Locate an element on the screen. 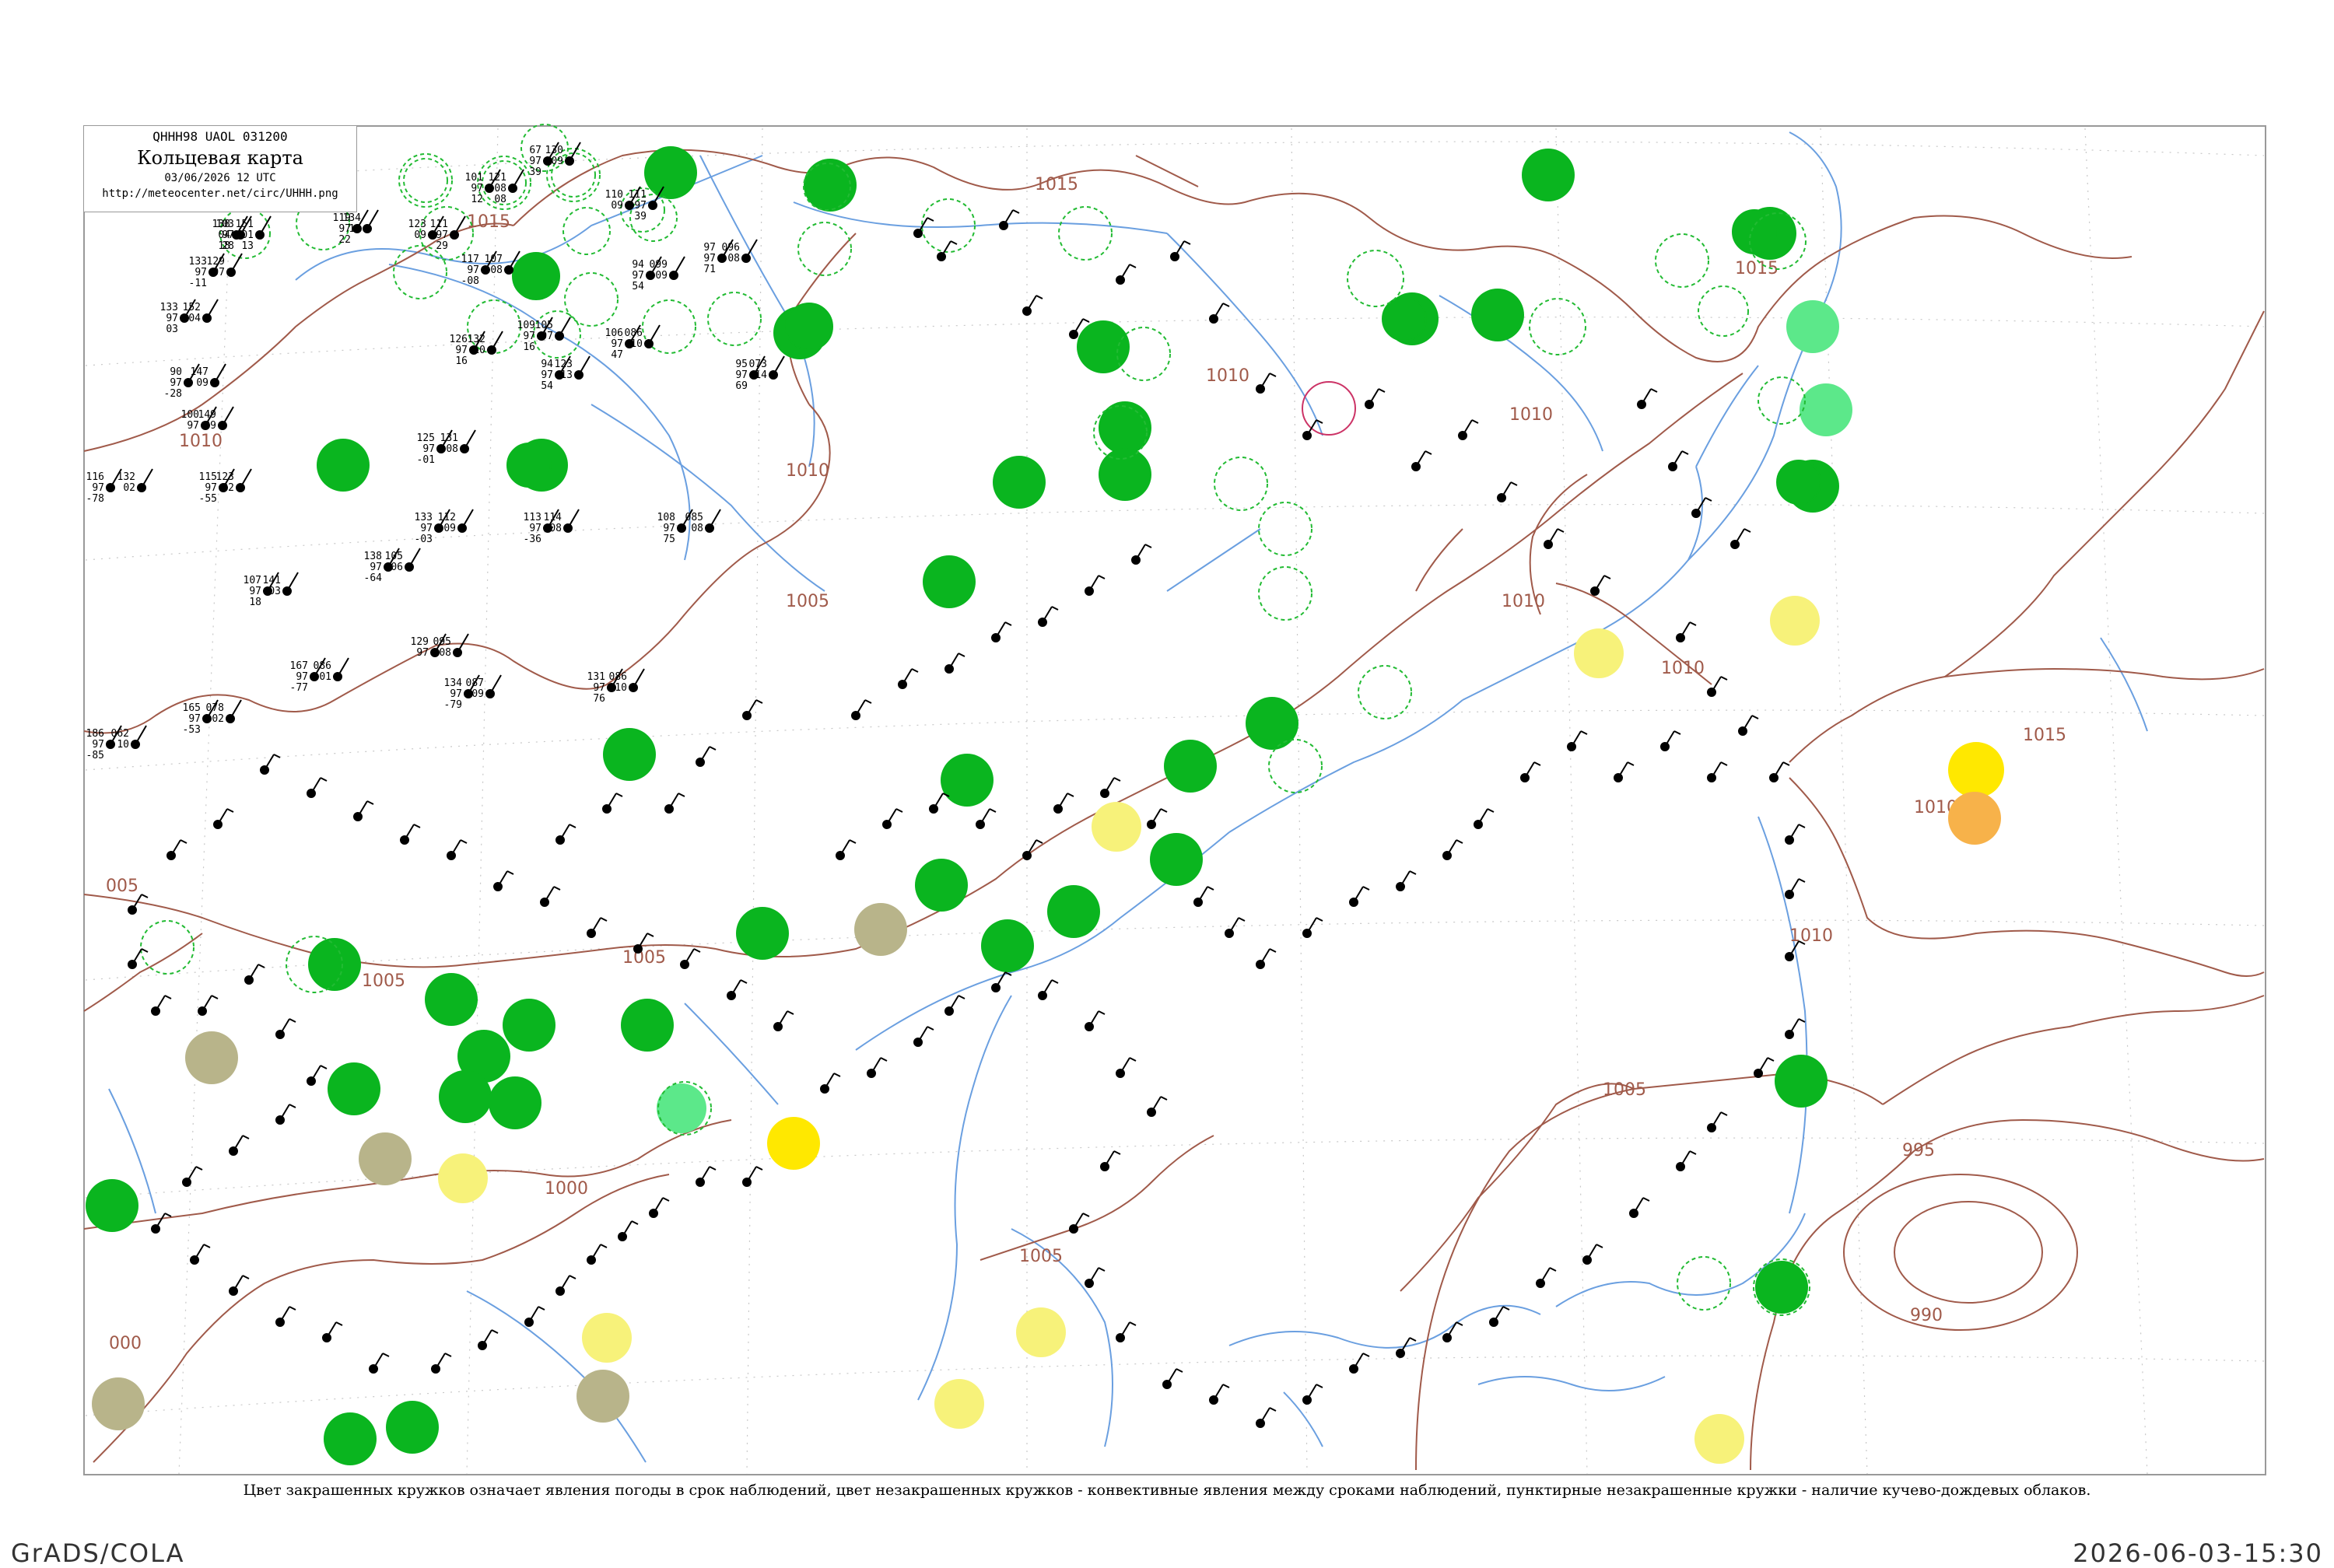  station-plot: 1319776 is located at coordinates (596, 688).